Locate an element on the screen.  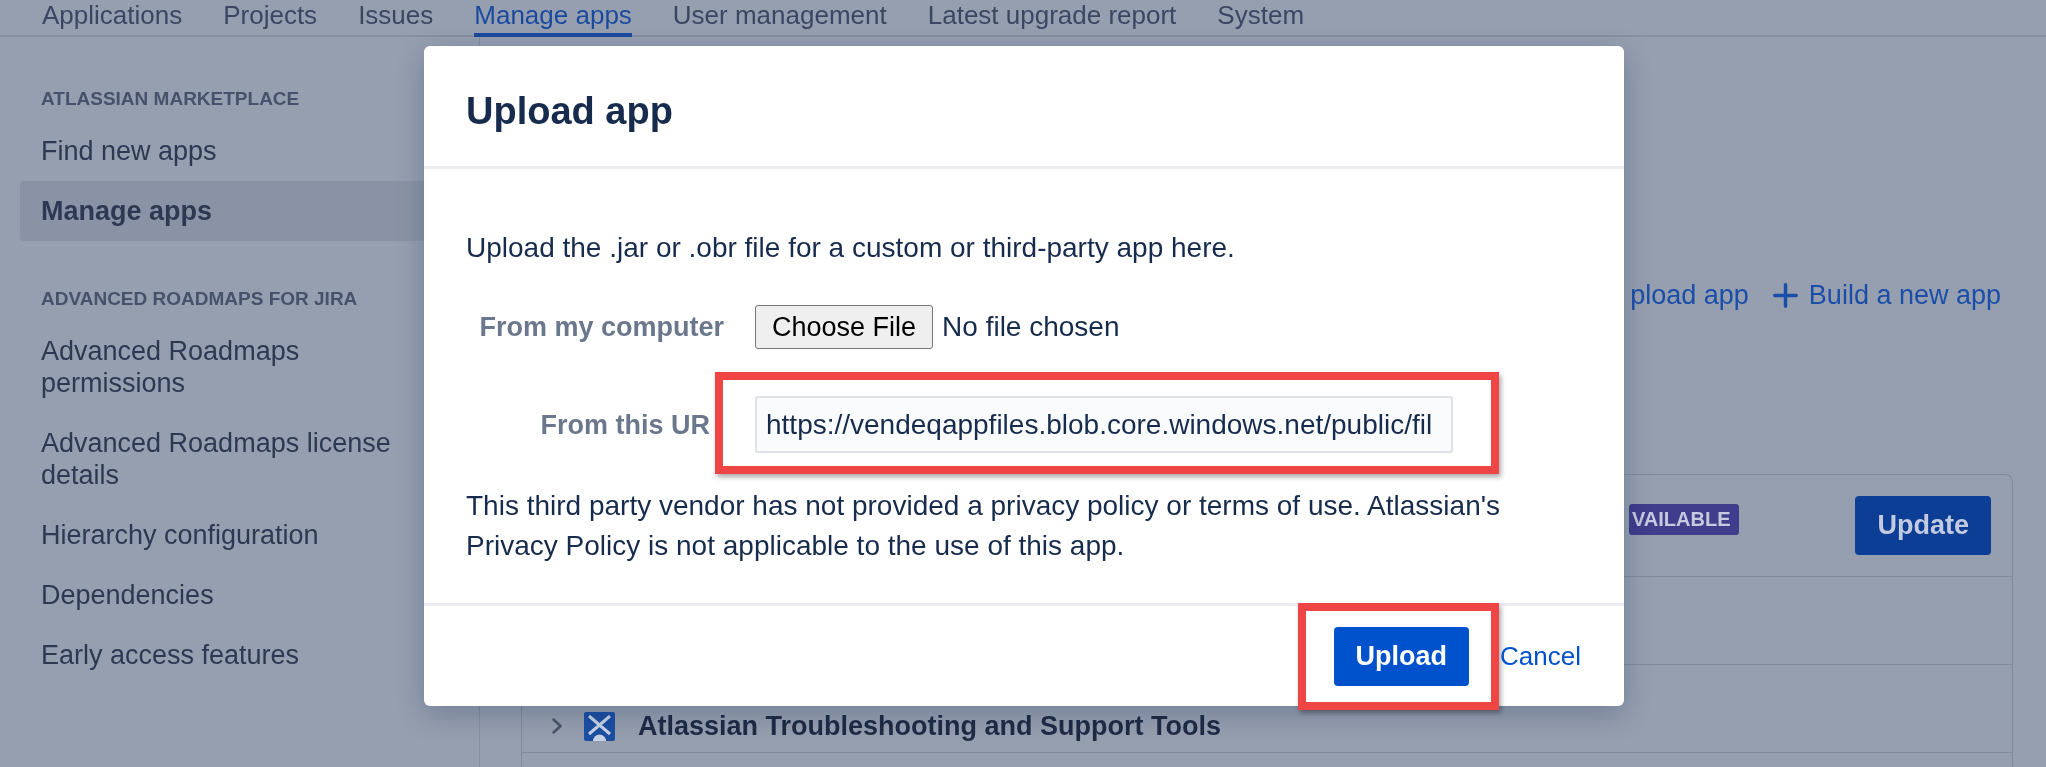
field-label: From my computer is located at coordinates (601, 327).